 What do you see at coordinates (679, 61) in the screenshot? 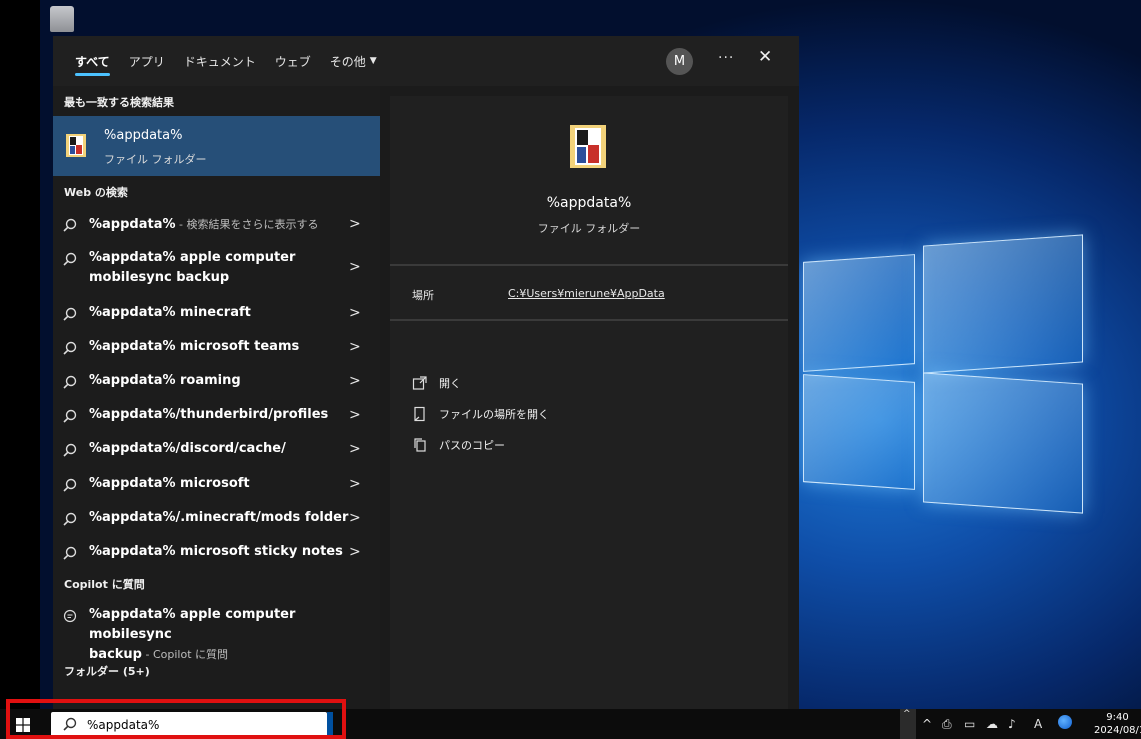
I see `account-avatar: M` at bounding box center [679, 61].